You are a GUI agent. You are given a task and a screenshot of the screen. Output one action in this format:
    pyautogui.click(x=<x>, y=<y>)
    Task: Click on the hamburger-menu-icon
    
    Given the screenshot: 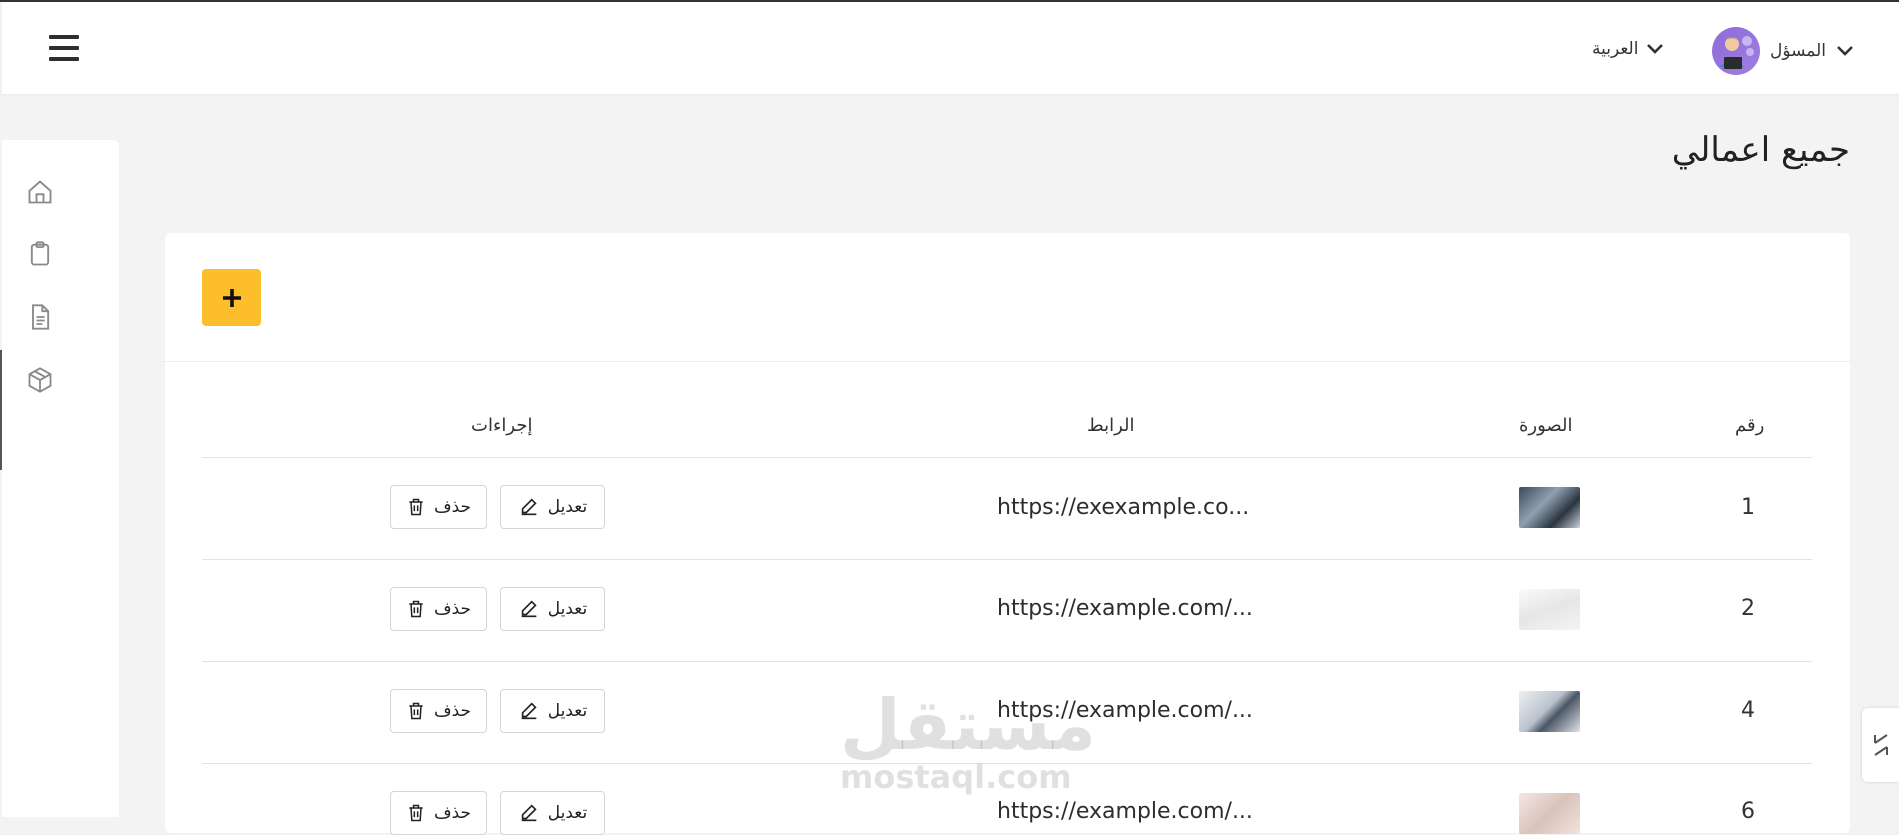 What is the action you would take?
    pyautogui.click(x=64, y=48)
    